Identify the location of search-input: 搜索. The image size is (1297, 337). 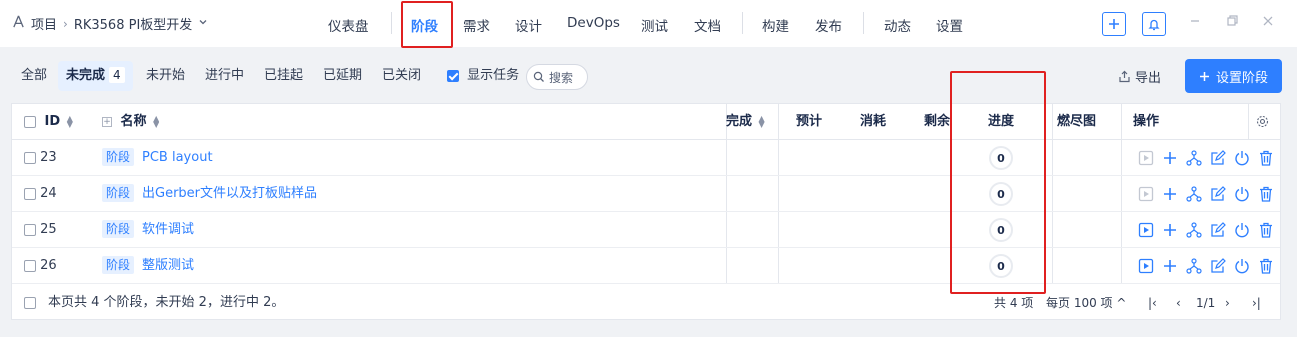
(557, 77).